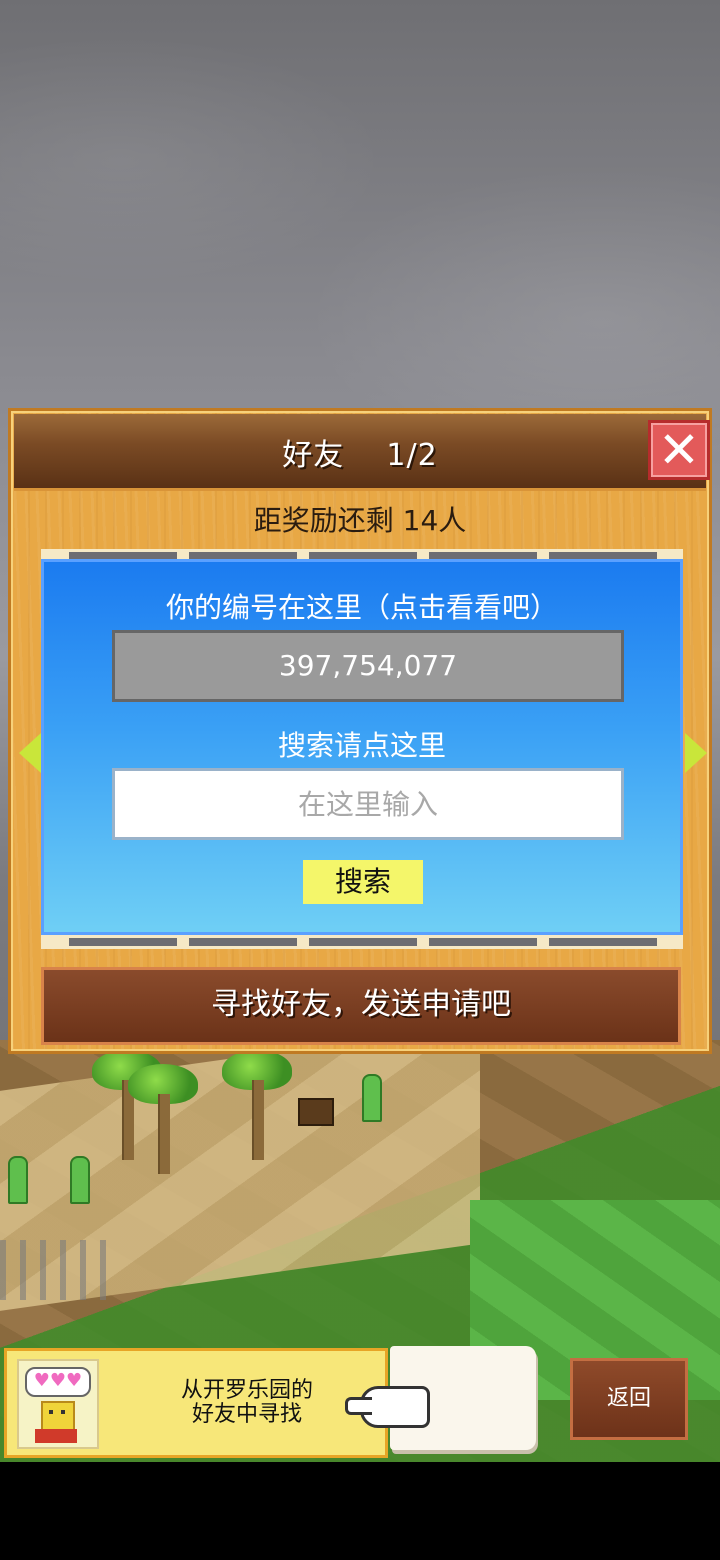  What do you see at coordinates (316, 1112) in the screenshot?
I see `treasure-chest` at bounding box center [316, 1112].